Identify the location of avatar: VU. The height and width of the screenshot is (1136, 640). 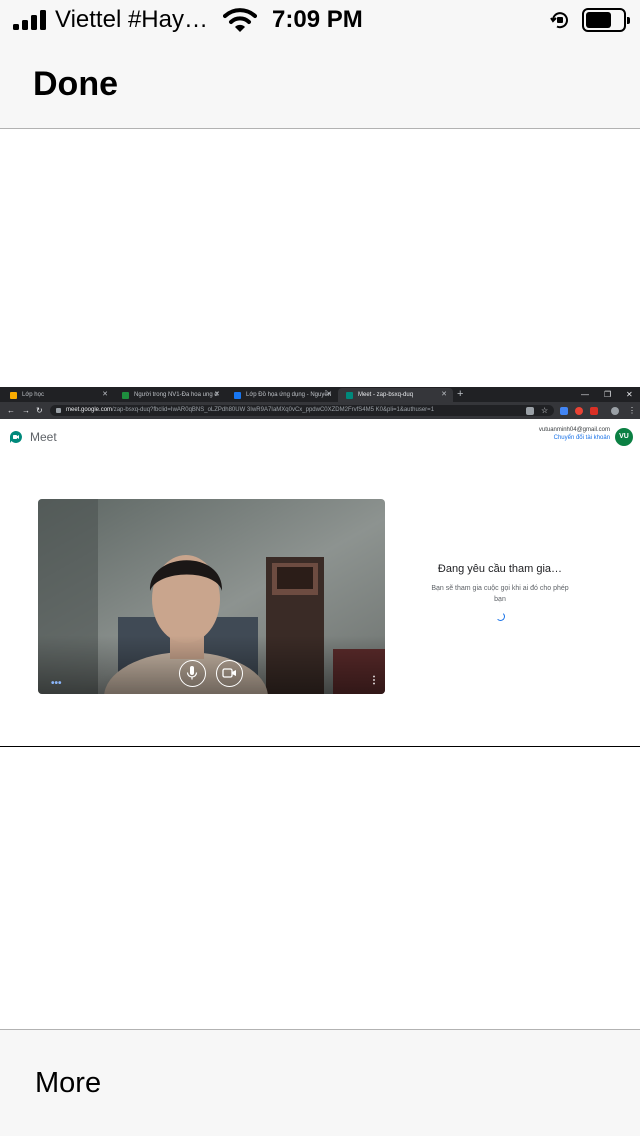
(624, 437).